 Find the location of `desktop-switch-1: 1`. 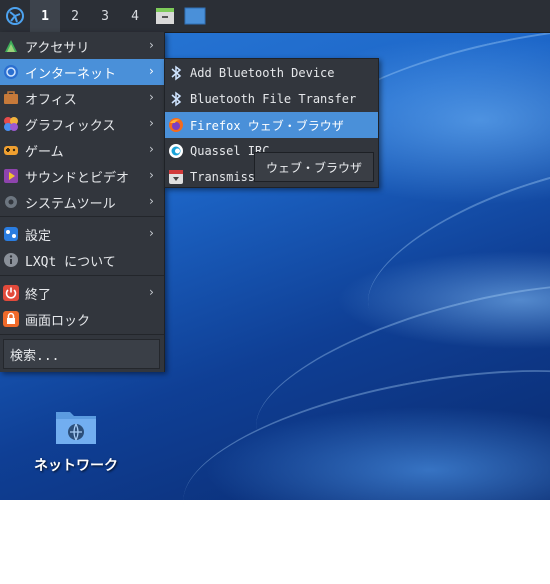

desktop-switch-1: 1 is located at coordinates (45, 16).